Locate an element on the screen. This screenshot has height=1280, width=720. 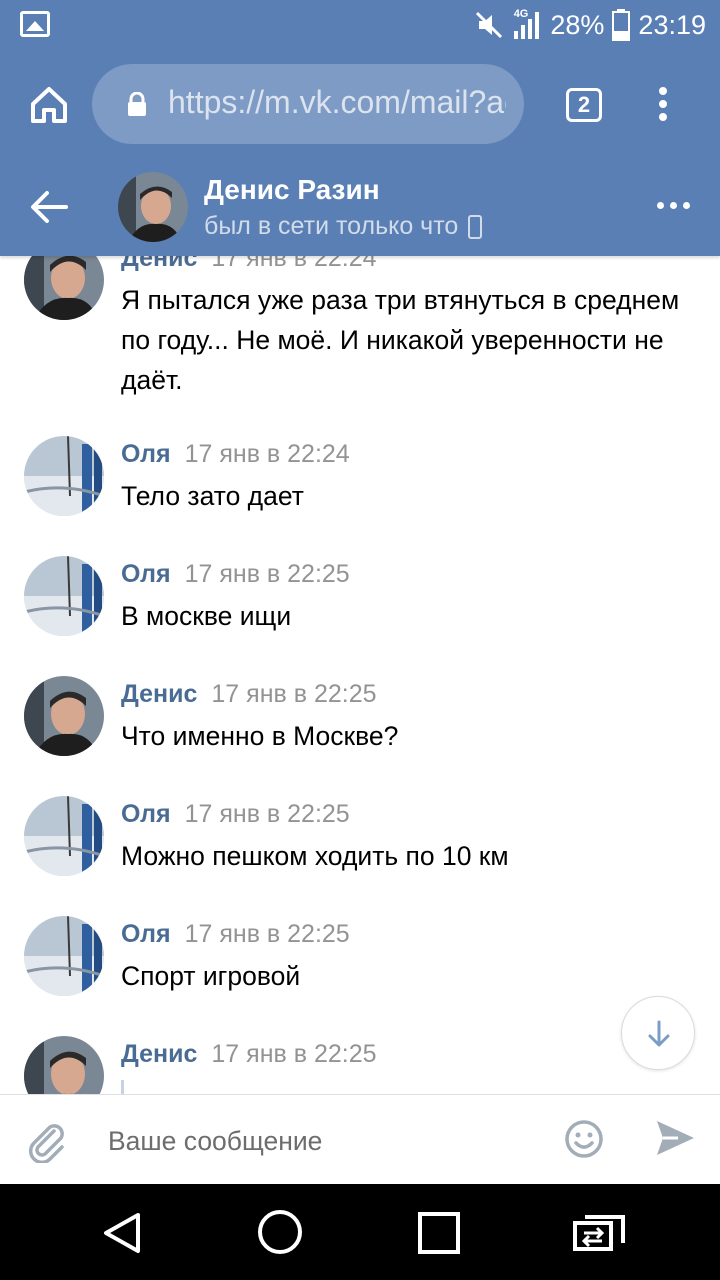
back-arrow-icon is located at coordinates (49, 207).